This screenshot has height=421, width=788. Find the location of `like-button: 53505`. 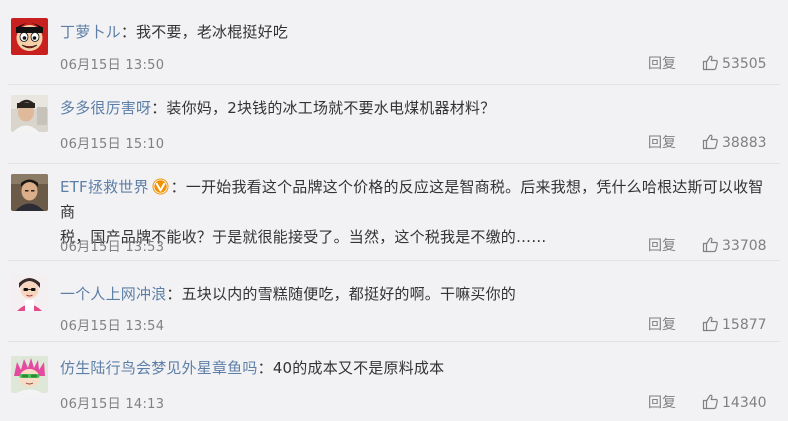

like-button: 53505 is located at coordinates (734, 63).